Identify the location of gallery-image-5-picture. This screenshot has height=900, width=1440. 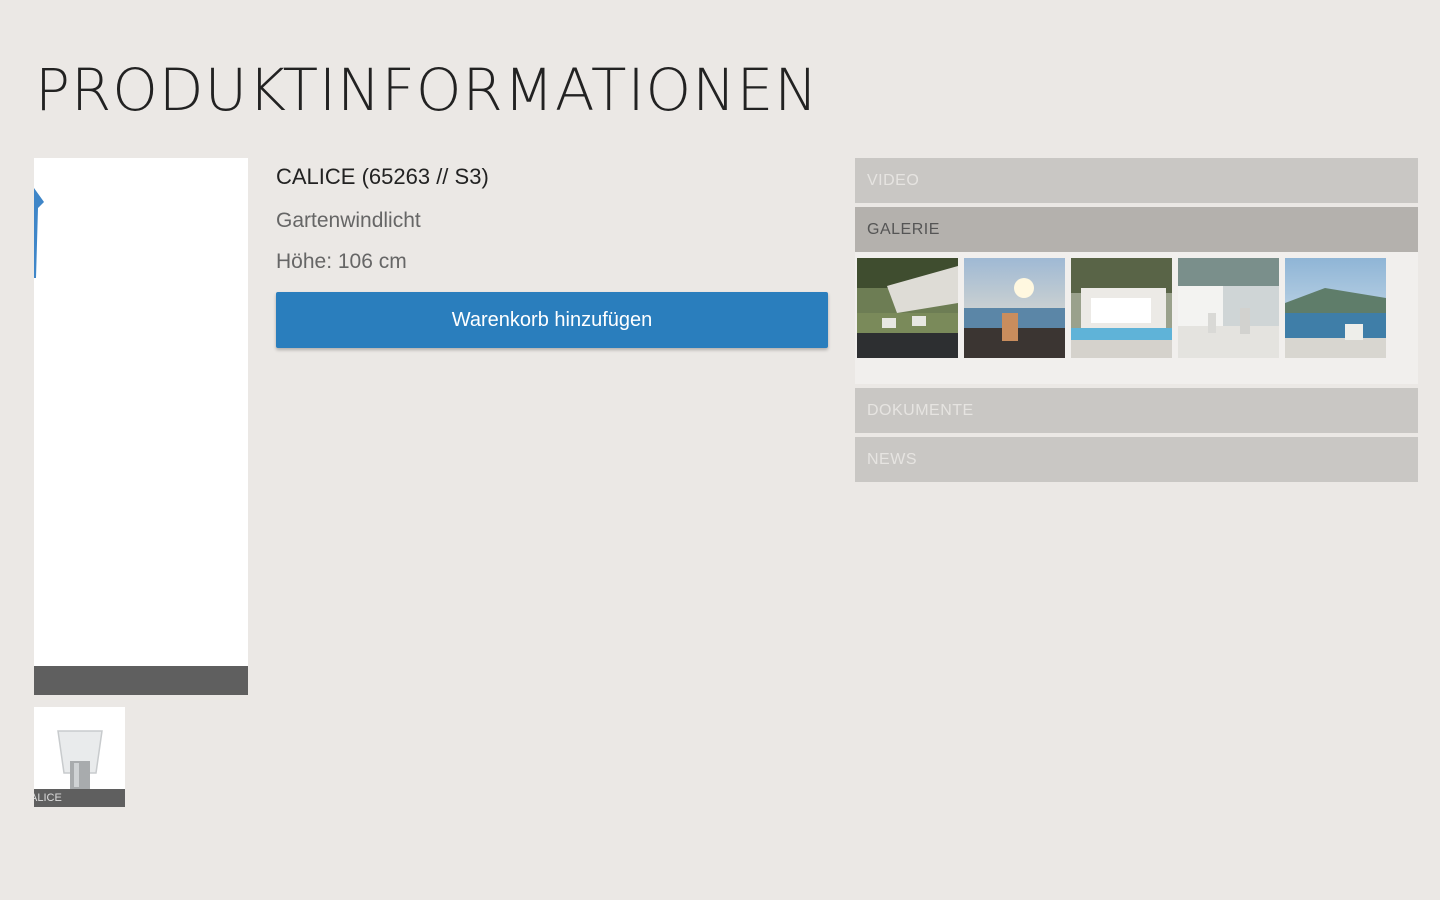
(1335, 308).